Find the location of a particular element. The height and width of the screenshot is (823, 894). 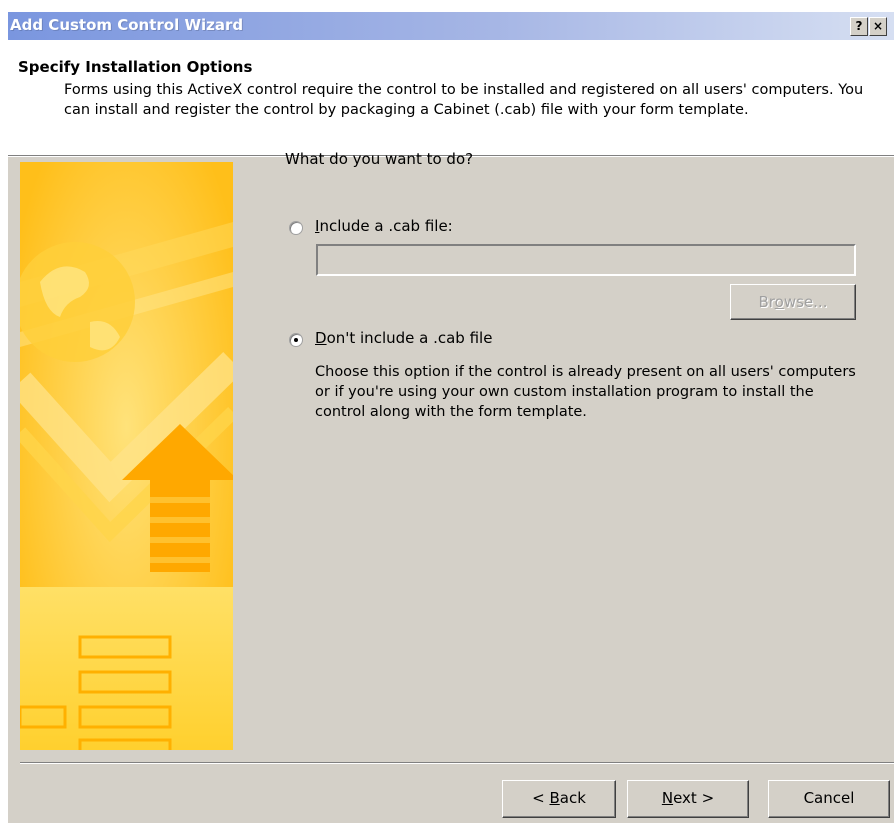

include-cab-label: Include a .cab file: is located at coordinates (384, 226).